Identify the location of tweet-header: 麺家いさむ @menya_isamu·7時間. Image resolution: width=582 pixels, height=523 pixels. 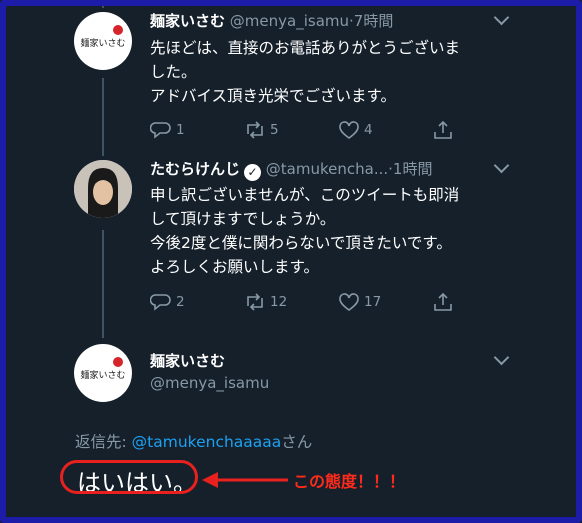
(271, 20).